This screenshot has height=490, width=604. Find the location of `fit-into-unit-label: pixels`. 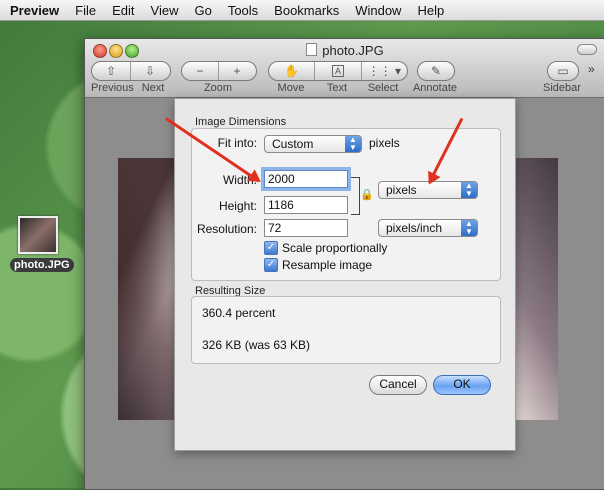

fit-into-unit-label: pixels is located at coordinates (384, 143).